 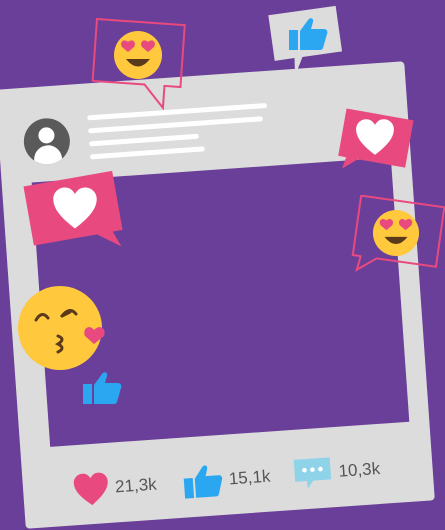 I want to click on heart-bubble-left, so click(x=74, y=213).